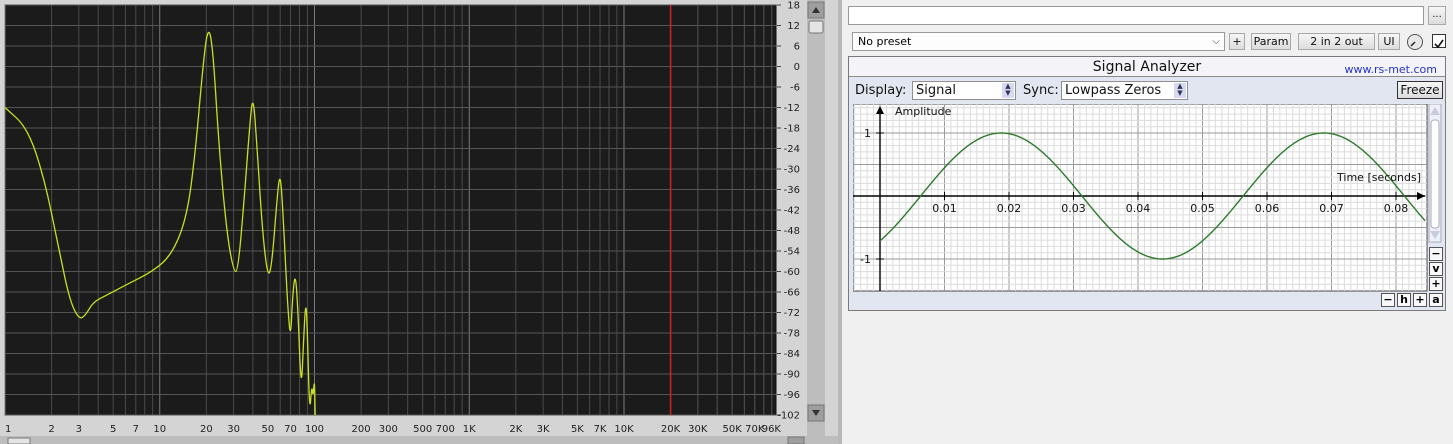  Describe the element at coordinates (1331, 208) in the screenshot. I see `x-tick-label: 0.07` at that location.